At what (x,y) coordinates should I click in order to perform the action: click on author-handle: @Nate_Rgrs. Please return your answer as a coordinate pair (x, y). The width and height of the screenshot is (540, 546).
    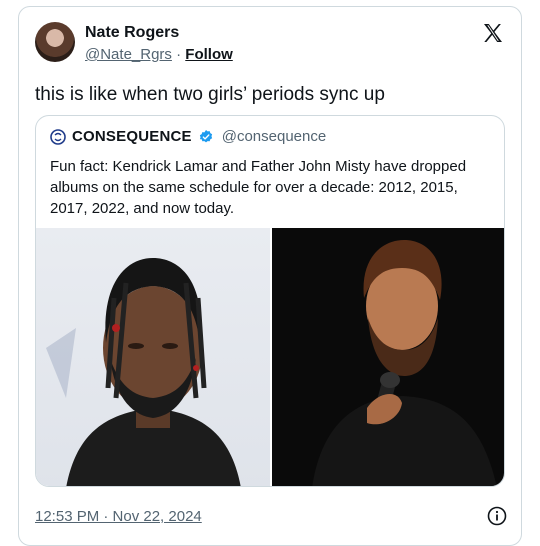
    Looking at the image, I should click on (128, 54).